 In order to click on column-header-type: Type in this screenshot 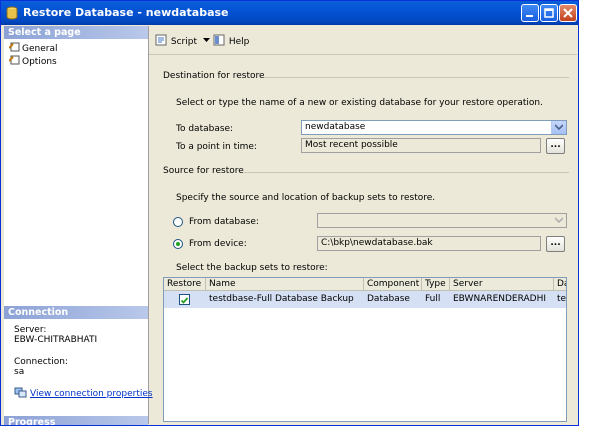, I will do `click(436, 284)`.